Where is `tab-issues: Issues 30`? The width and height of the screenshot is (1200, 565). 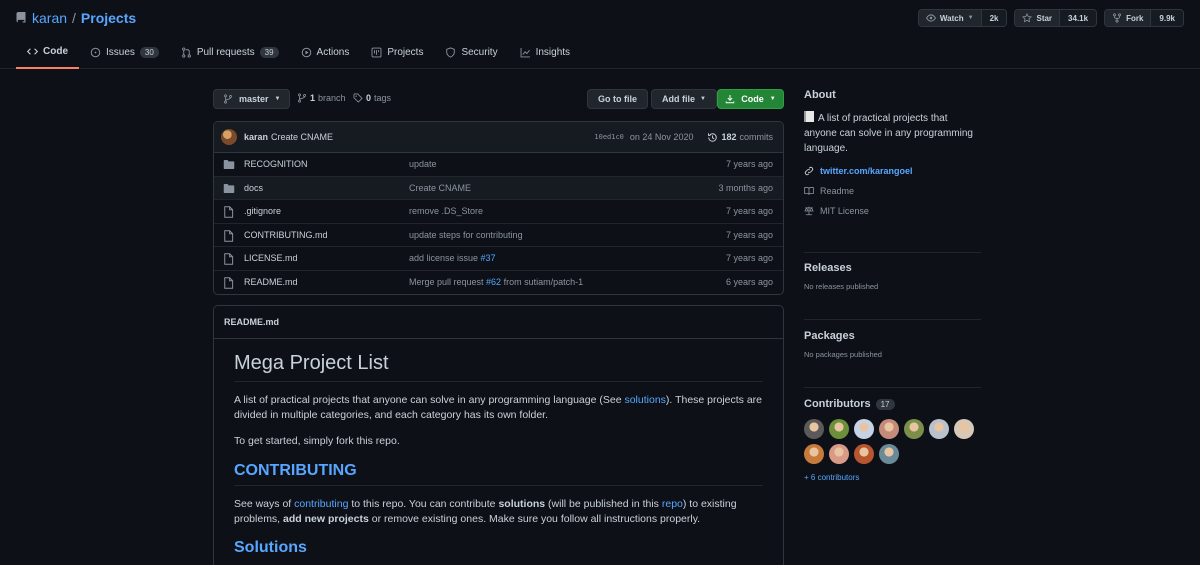
tab-issues: Issues 30 is located at coordinates (124, 52).